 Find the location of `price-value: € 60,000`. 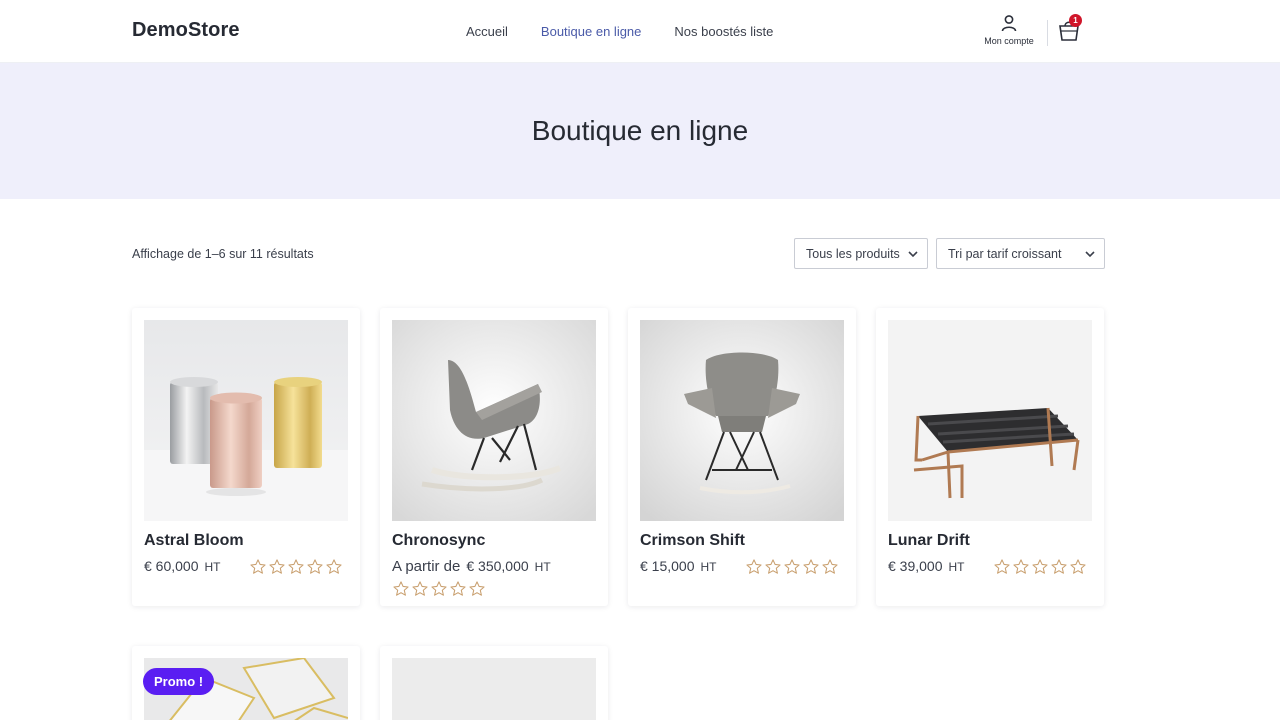

price-value: € 60,000 is located at coordinates (171, 566).